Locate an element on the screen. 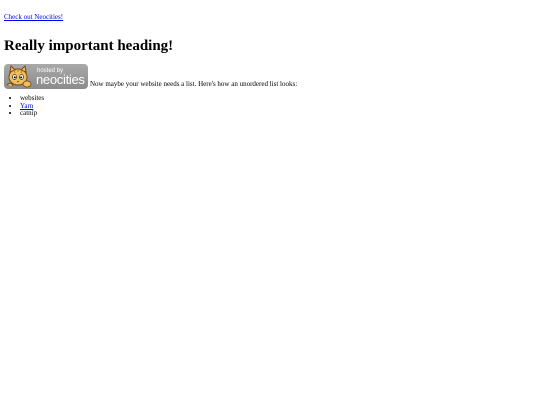 The height and width of the screenshot is (405, 540). list-item-websites: websites is located at coordinates (278, 98).